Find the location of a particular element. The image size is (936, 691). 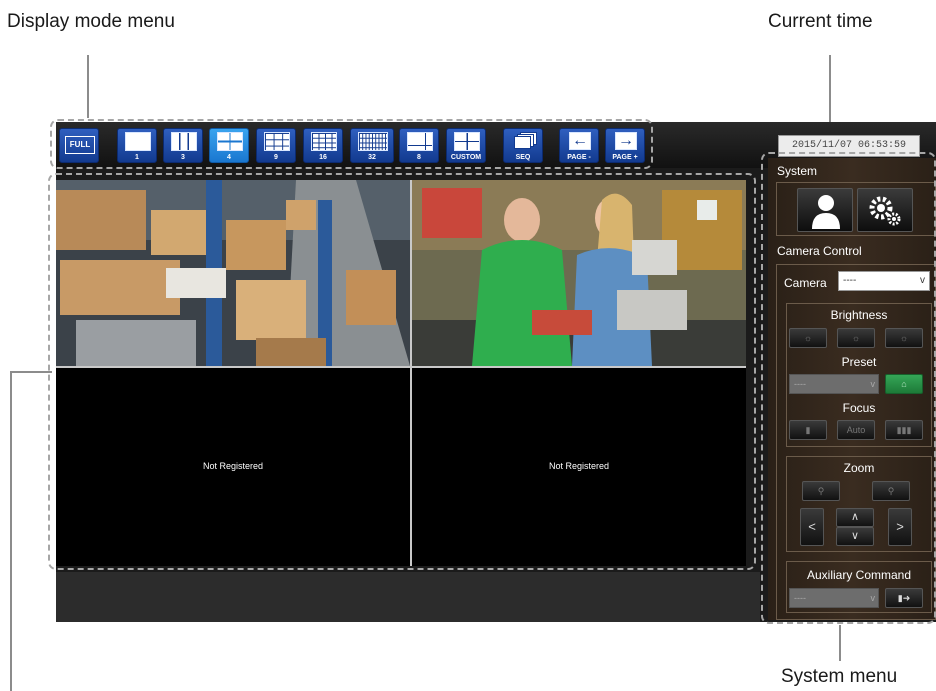

status-bar is located at coordinates (408, 597).